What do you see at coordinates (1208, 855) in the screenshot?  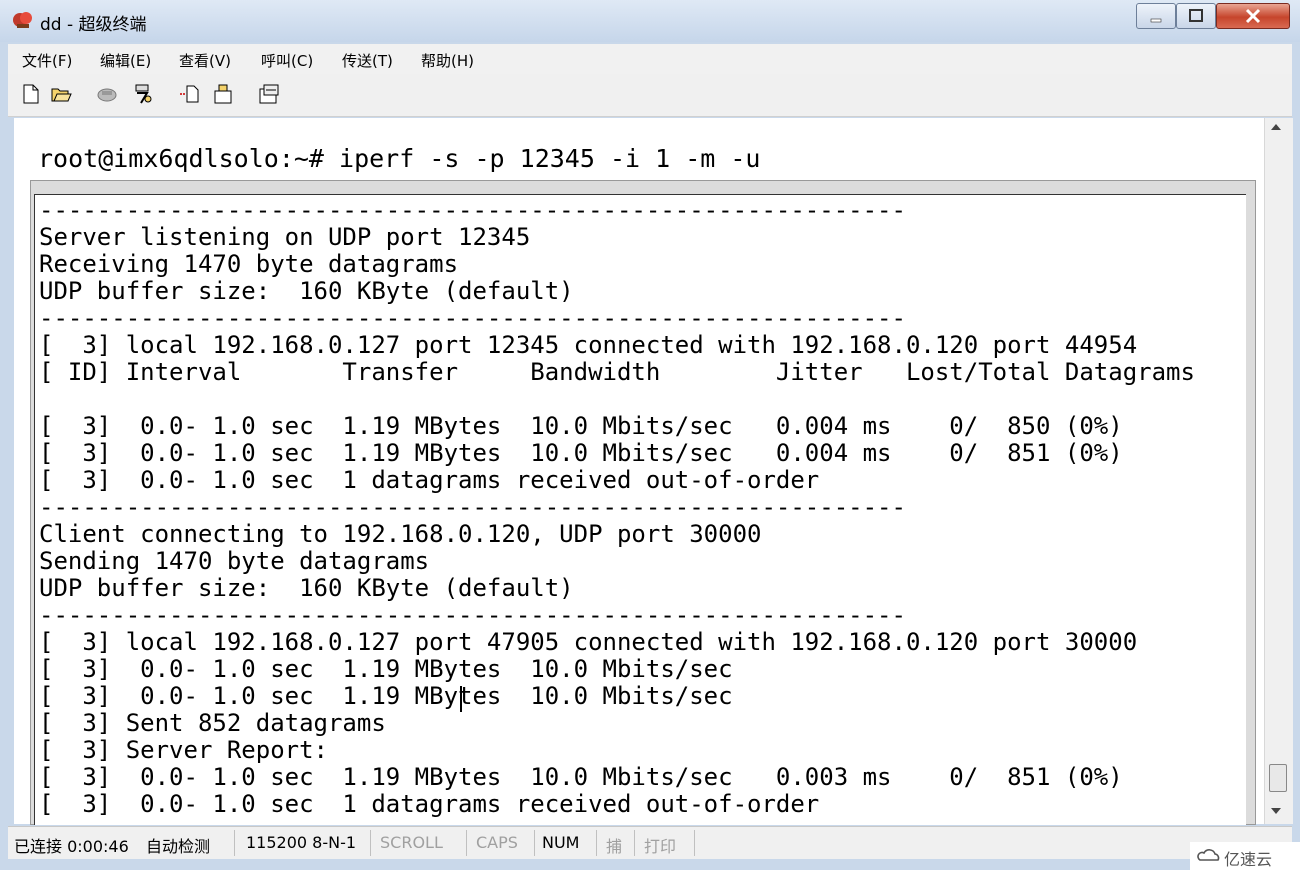 I see `cloud-logo-icon` at bounding box center [1208, 855].